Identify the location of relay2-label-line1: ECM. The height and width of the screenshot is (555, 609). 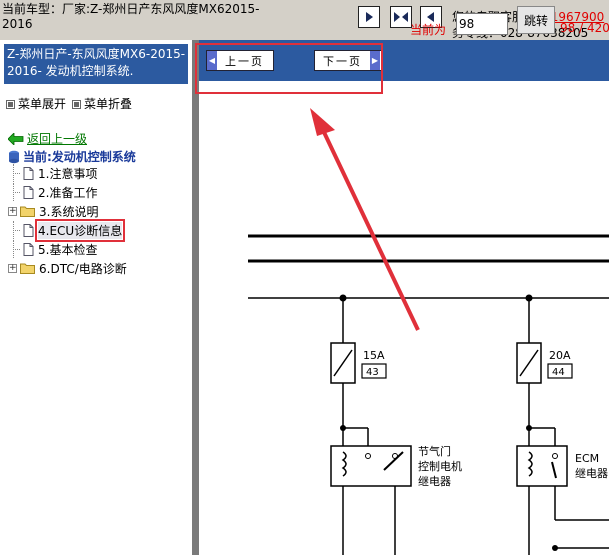
(587, 458).